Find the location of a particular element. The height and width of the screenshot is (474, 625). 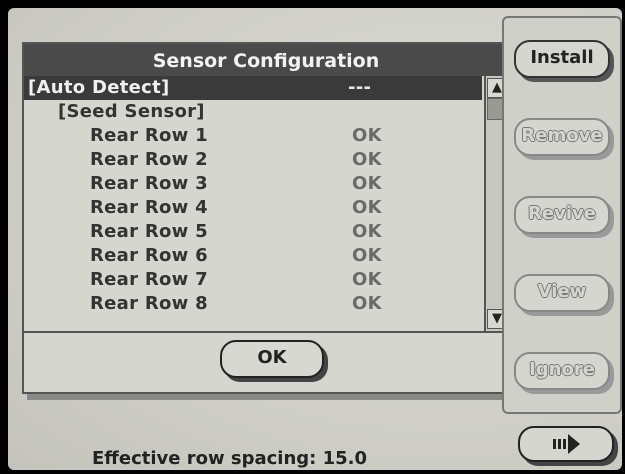

row-value: --- is located at coordinates (360, 87).